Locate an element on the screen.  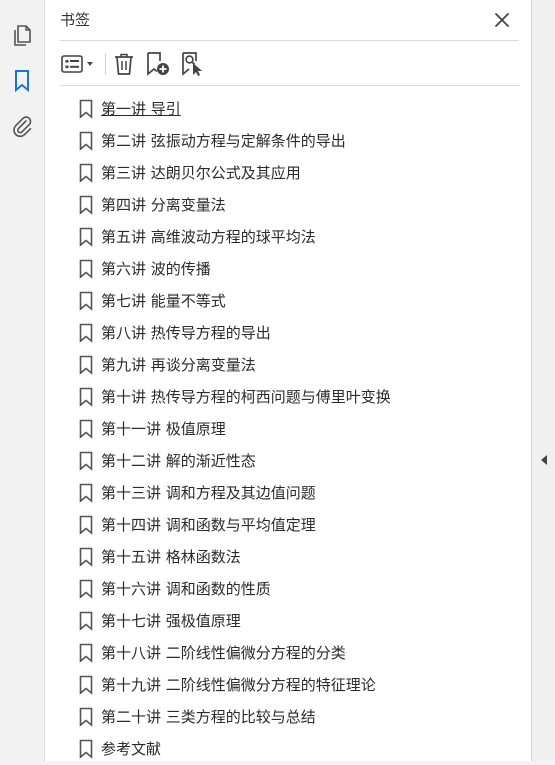
bookmark-item: 第十讲 热传导方程的柯西问题与傅里叶变换 is located at coordinates (288, 397).